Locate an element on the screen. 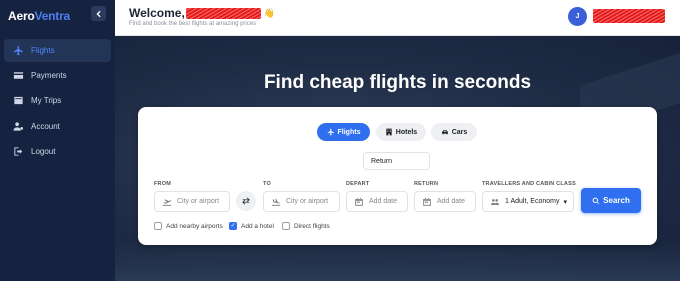 Image resolution: width=680 pixels, height=281 pixels. car-icon is located at coordinates (444, 132).